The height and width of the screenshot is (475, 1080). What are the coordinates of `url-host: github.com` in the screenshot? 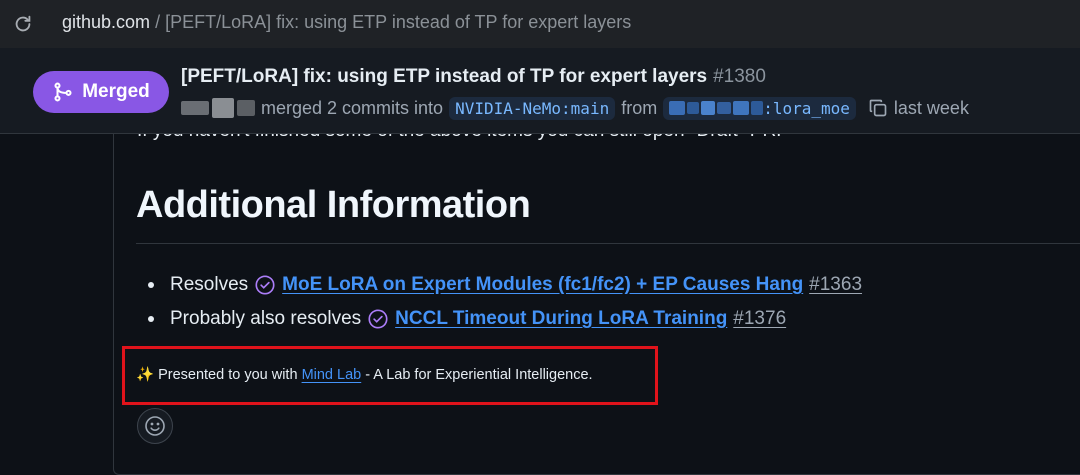 It's located at (106, 22).